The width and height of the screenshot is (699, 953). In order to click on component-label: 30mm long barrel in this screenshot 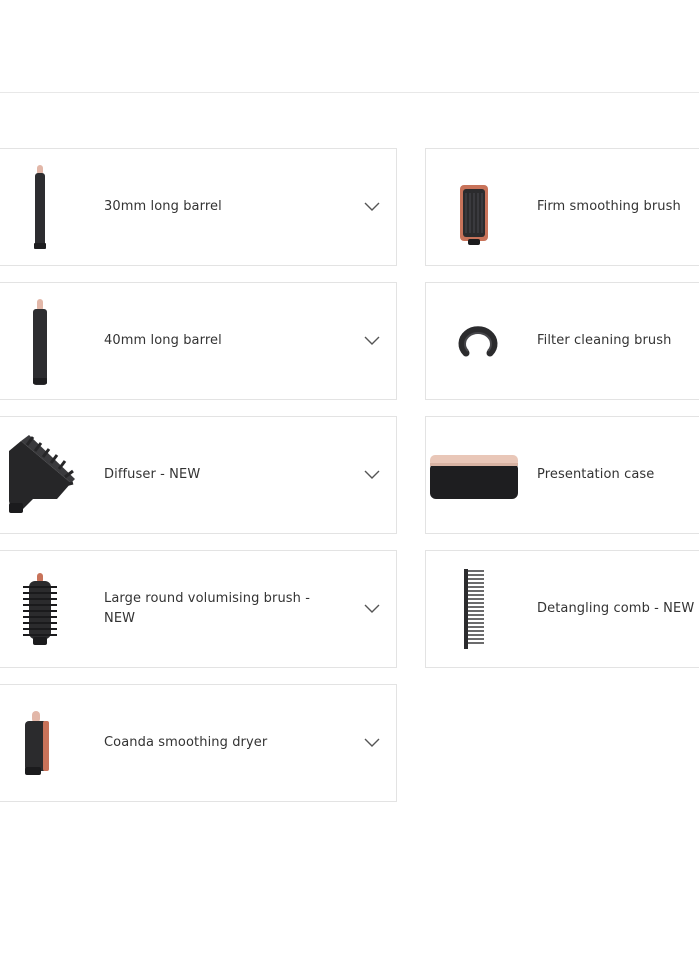, I will do `click(163, 206)`.